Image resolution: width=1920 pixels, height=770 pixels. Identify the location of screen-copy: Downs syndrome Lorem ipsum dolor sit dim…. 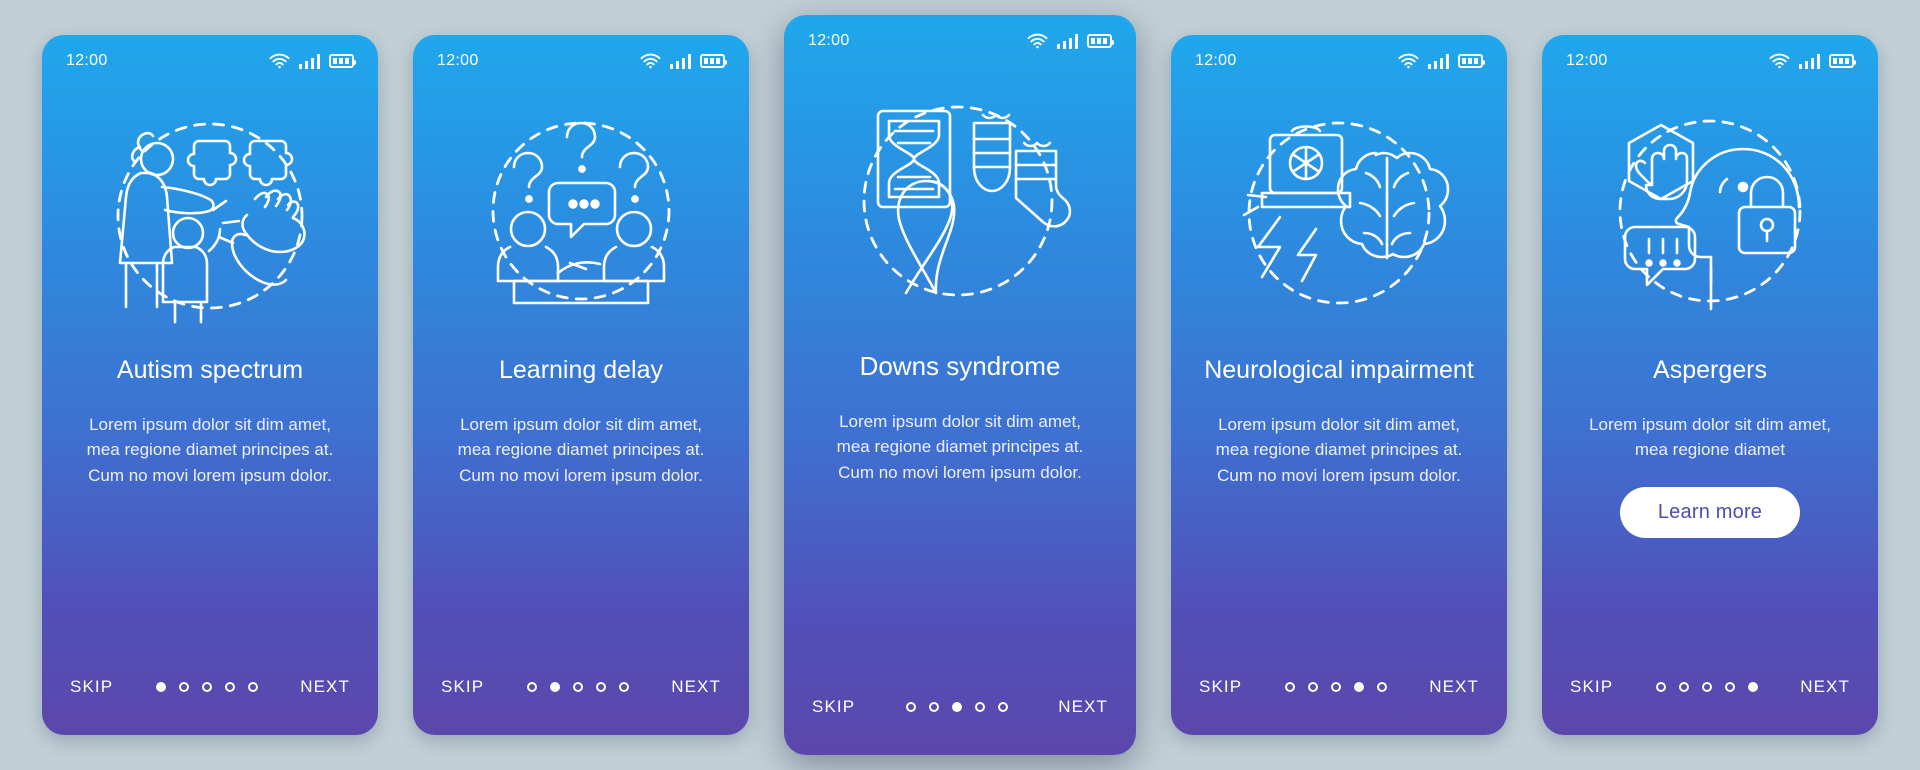
(960, 502).